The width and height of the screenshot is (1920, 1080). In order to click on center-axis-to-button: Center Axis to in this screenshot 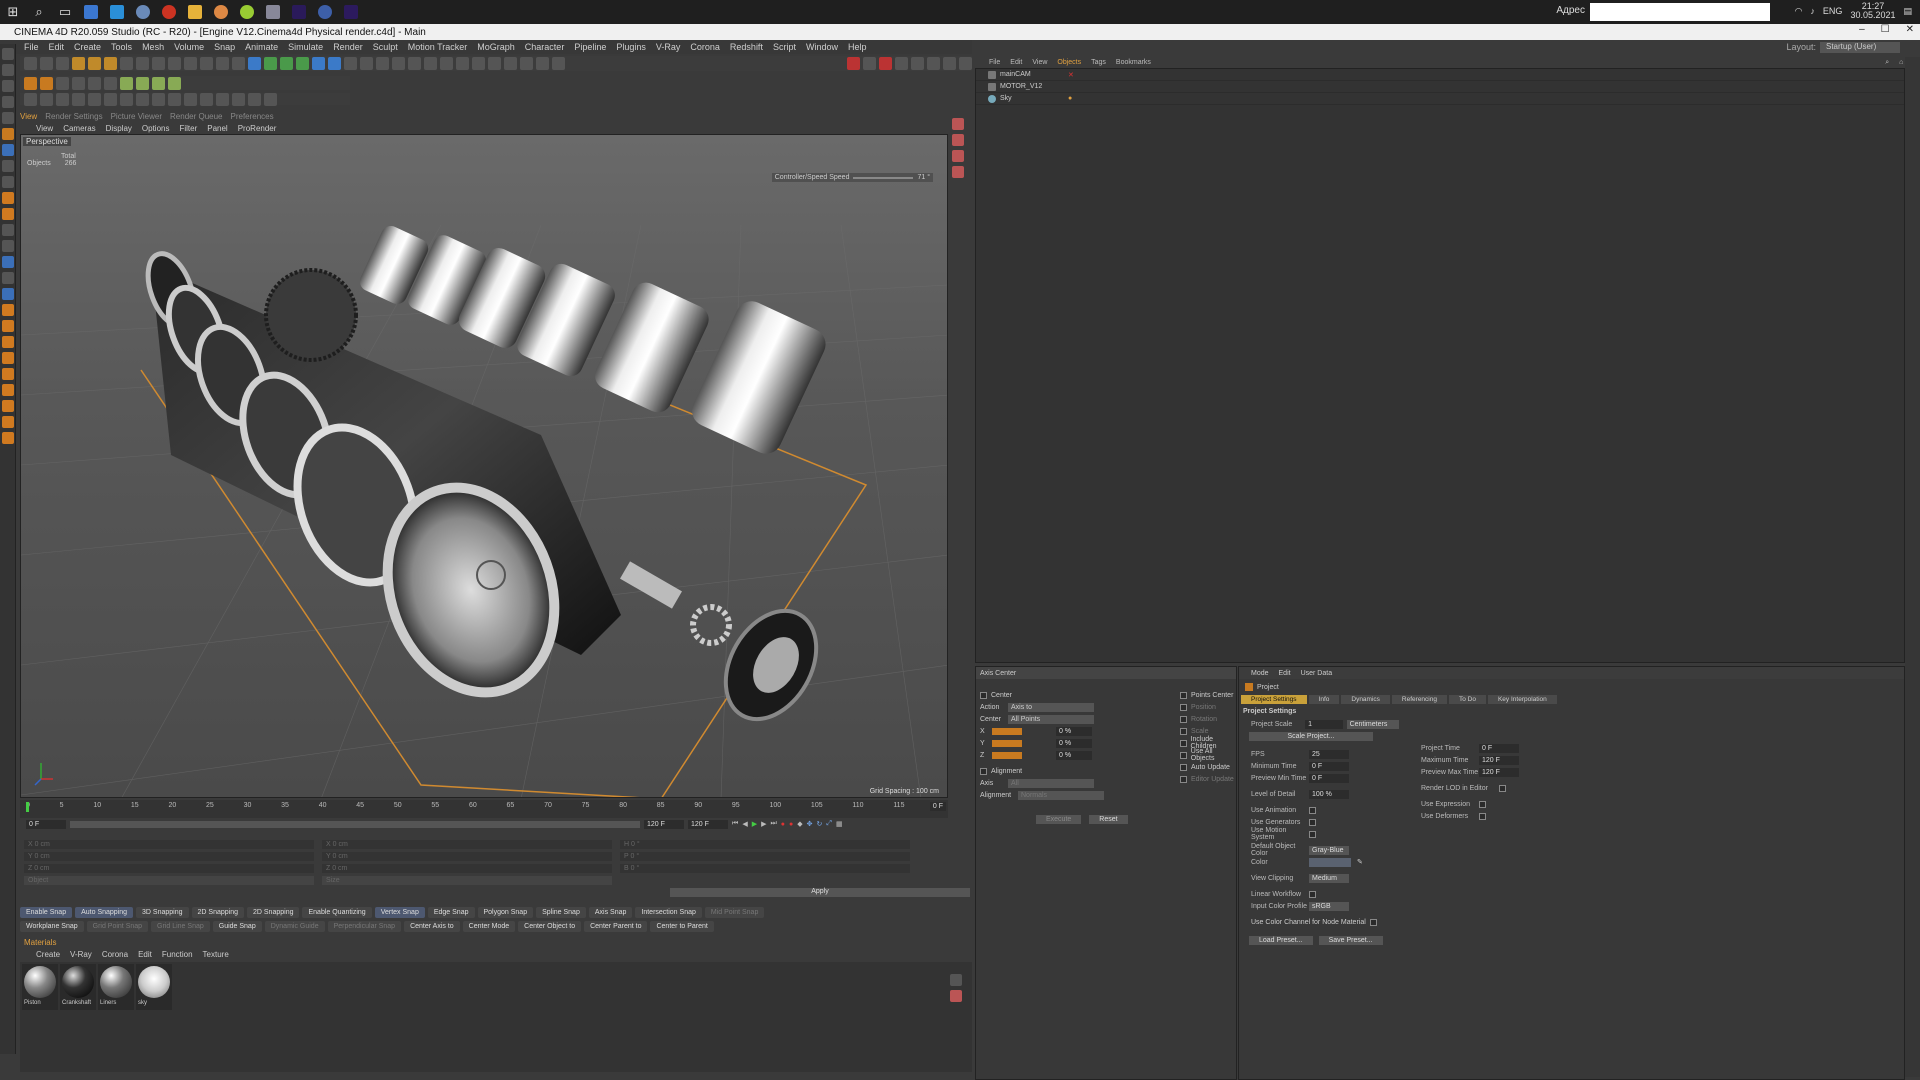, I will do `click(432, 926)`.